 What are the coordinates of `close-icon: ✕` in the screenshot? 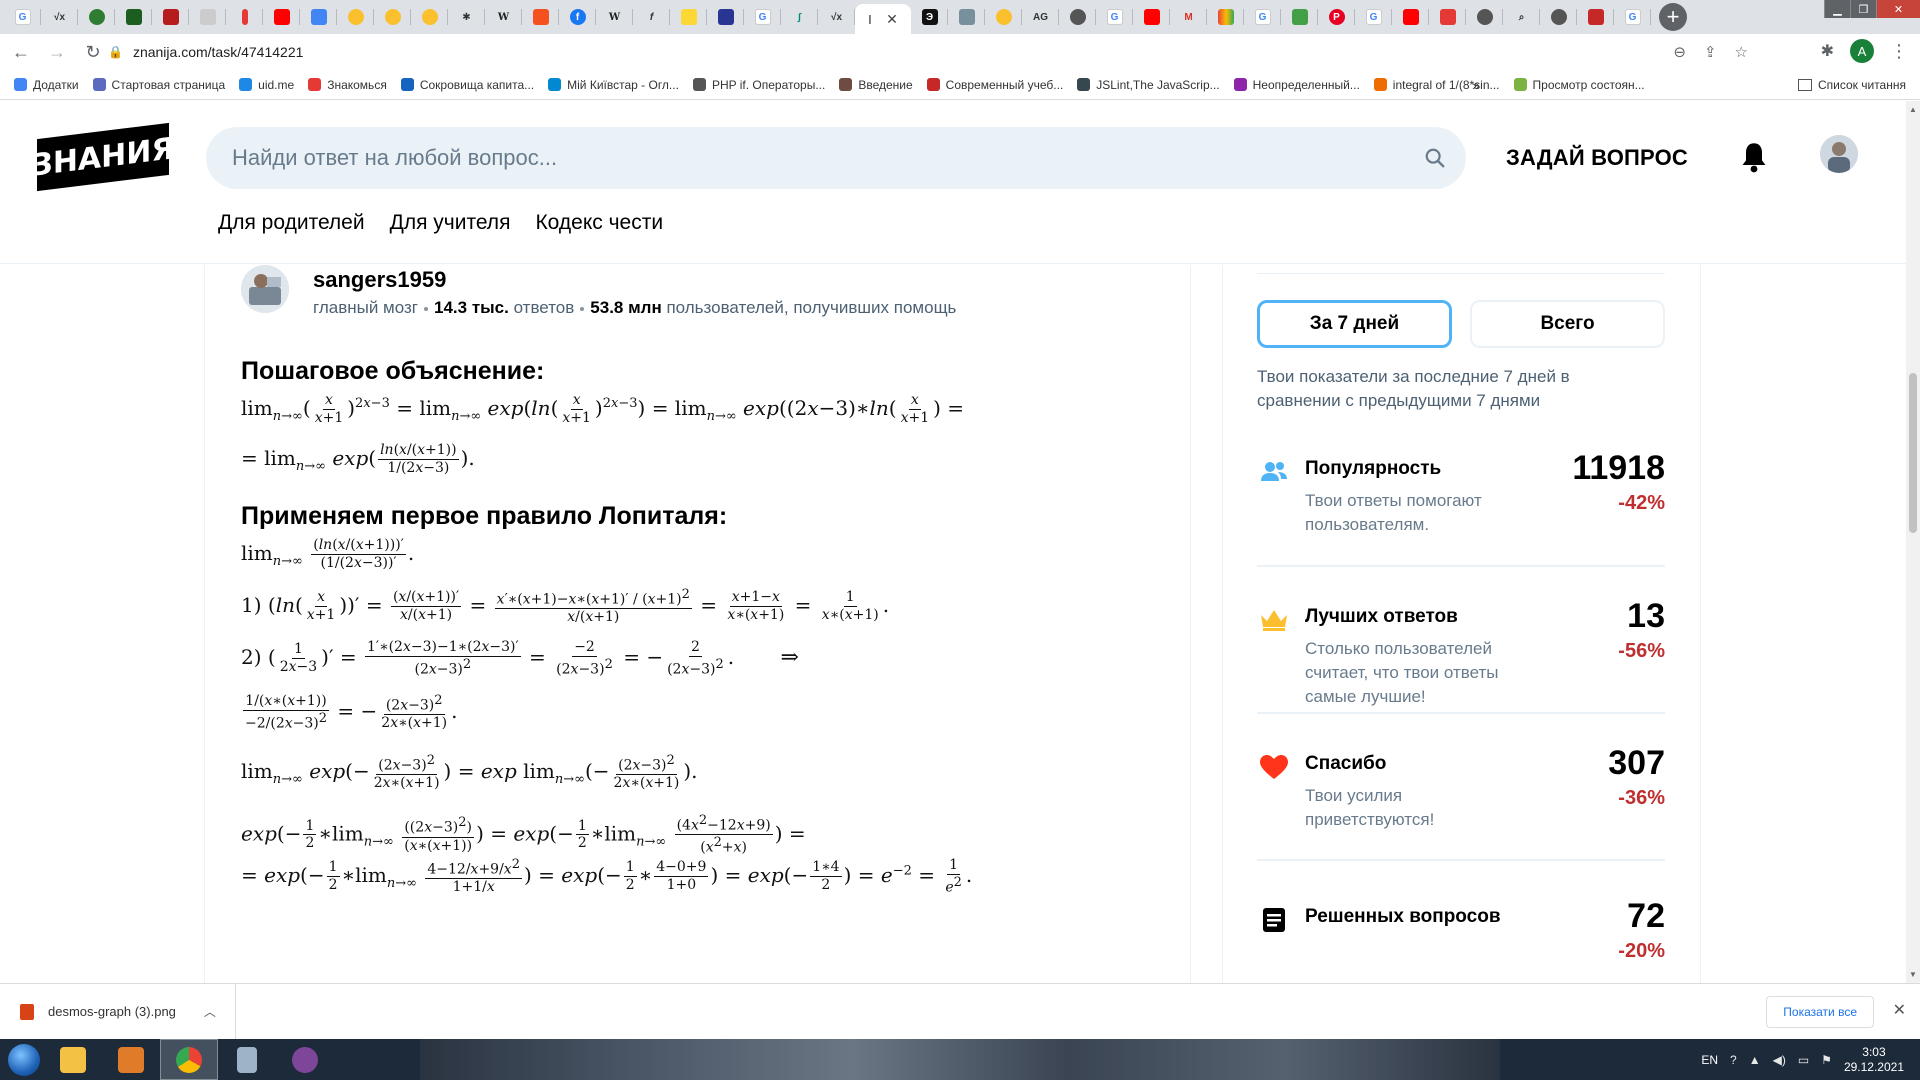 It's located at (1899, 1010).